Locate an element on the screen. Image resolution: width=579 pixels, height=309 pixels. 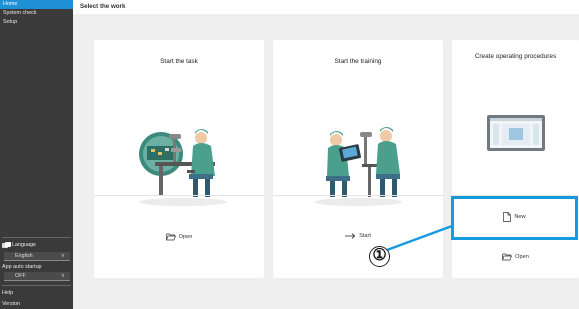
callout-line is located at coordinates (419, 238).